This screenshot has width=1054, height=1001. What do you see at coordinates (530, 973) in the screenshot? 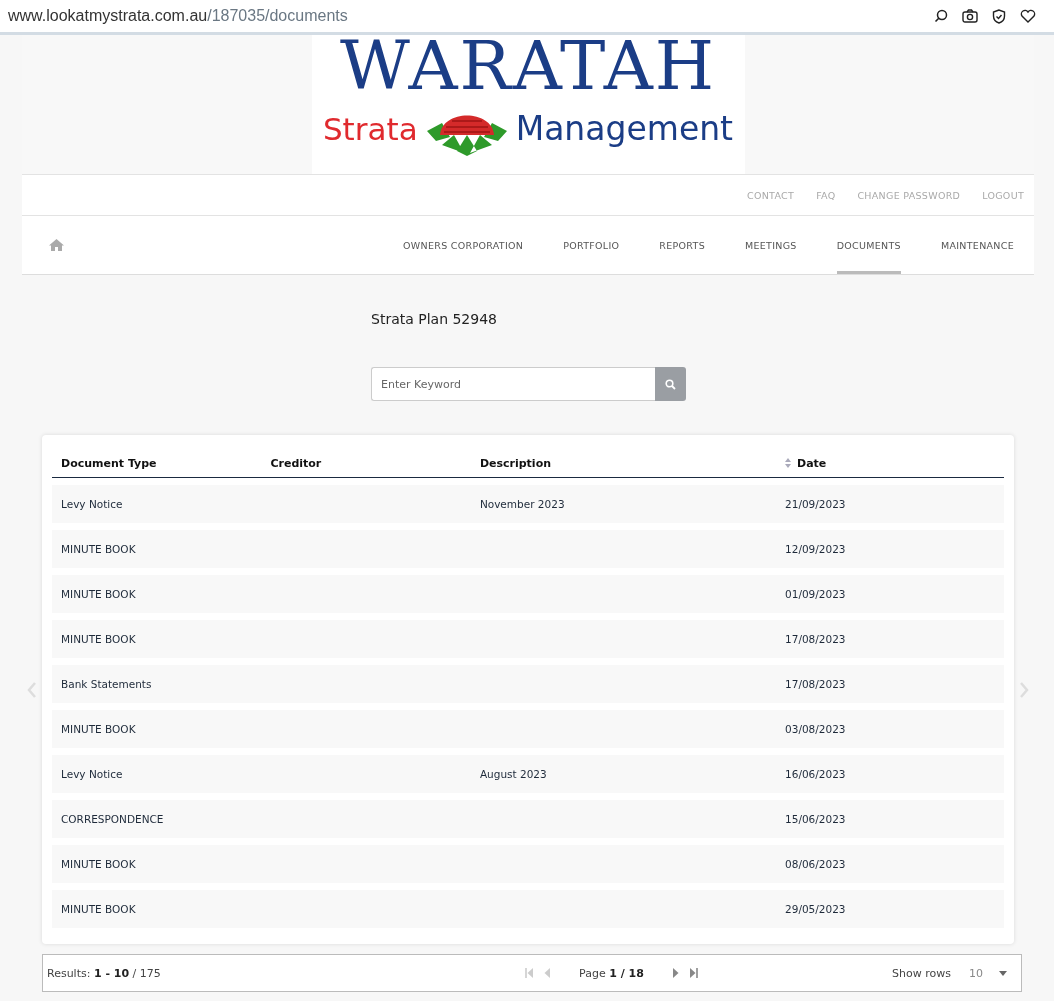
I see `first-page-icon` at bounding box center [530, 973].